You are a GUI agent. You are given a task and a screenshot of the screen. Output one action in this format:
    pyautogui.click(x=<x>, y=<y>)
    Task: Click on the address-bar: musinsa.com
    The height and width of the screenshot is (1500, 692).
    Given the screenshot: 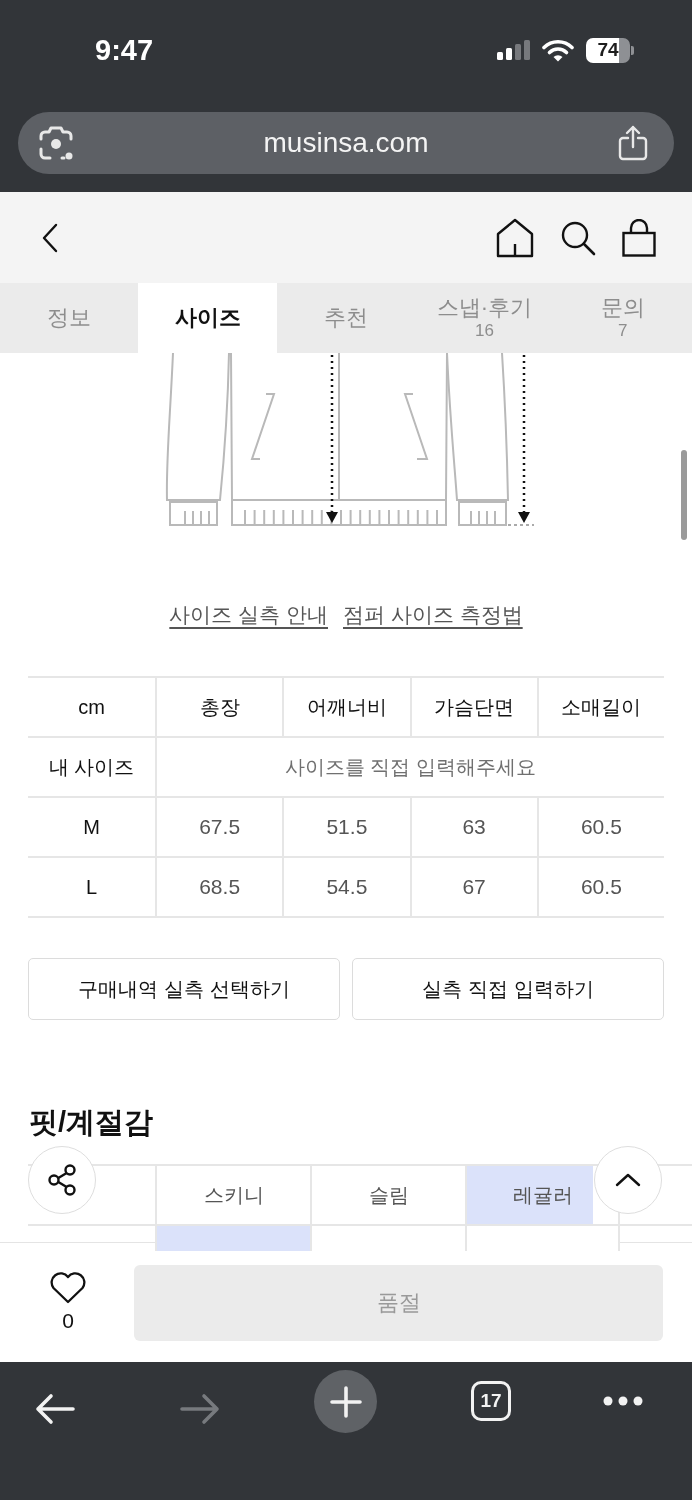 What is the action you would take?
    pyautogui.click(x=346, y=143)
    